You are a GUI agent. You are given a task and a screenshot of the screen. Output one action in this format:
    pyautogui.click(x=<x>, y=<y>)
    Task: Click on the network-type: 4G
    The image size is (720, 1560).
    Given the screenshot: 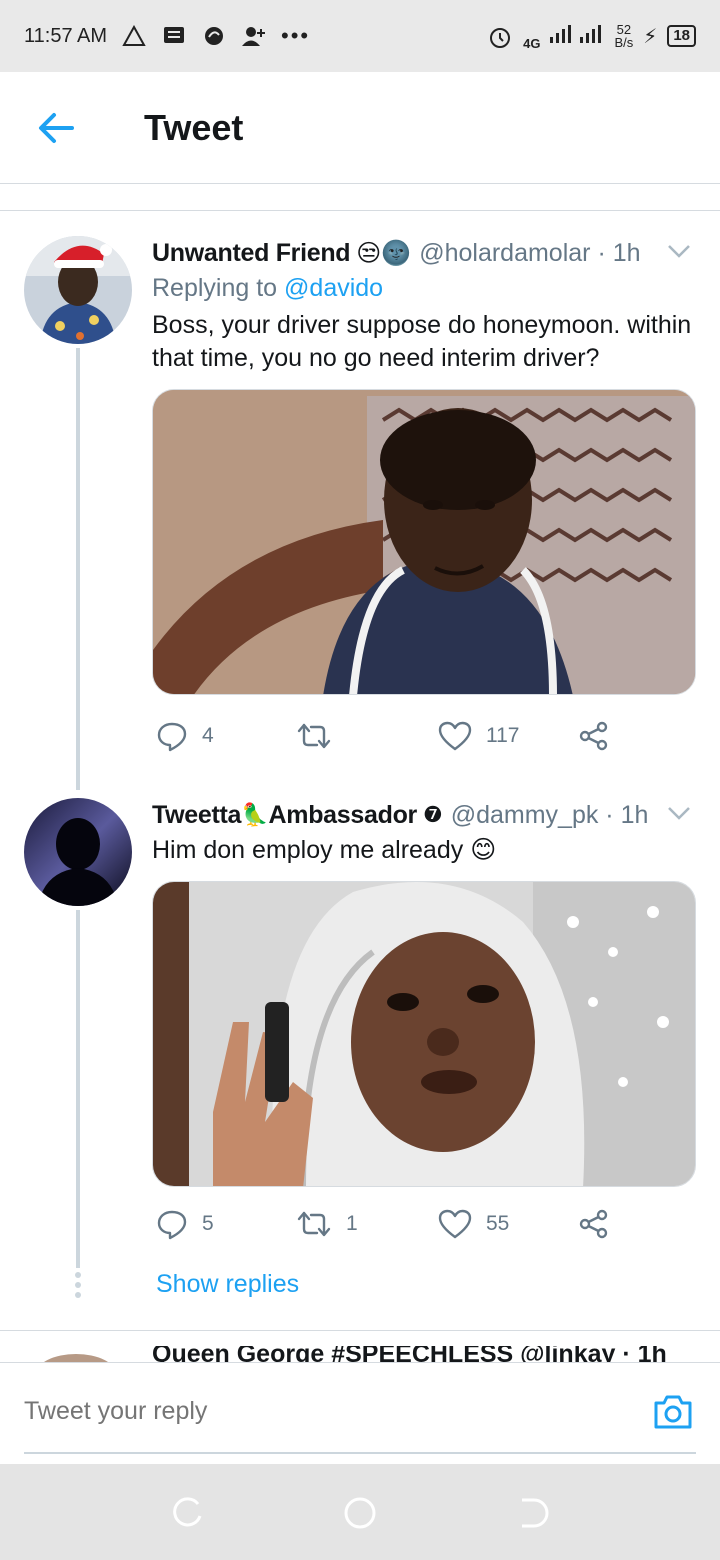 What is the action you would take?
    pyautogui.click(x=532, y=43)
    